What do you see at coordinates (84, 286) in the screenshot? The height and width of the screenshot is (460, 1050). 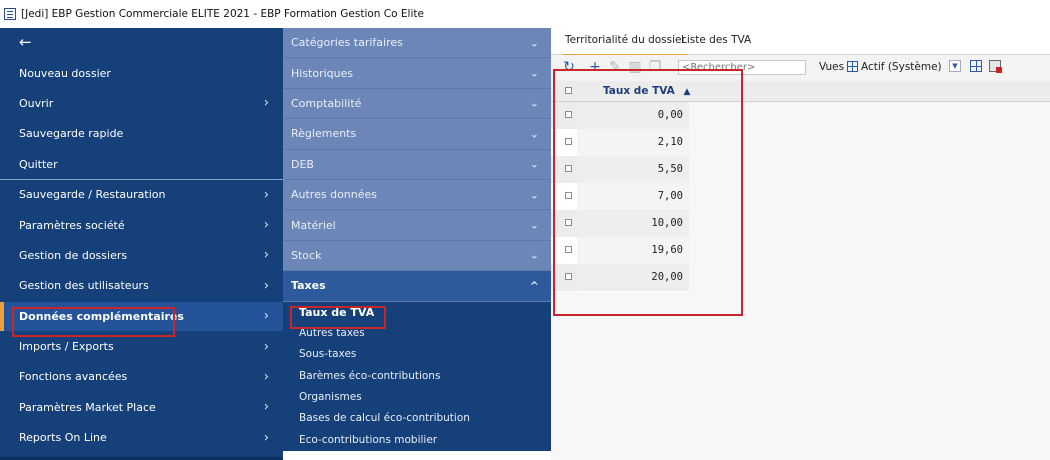 I see `menu-item-label: Gestion des utilisateurs` at bounding box center [84, 286].